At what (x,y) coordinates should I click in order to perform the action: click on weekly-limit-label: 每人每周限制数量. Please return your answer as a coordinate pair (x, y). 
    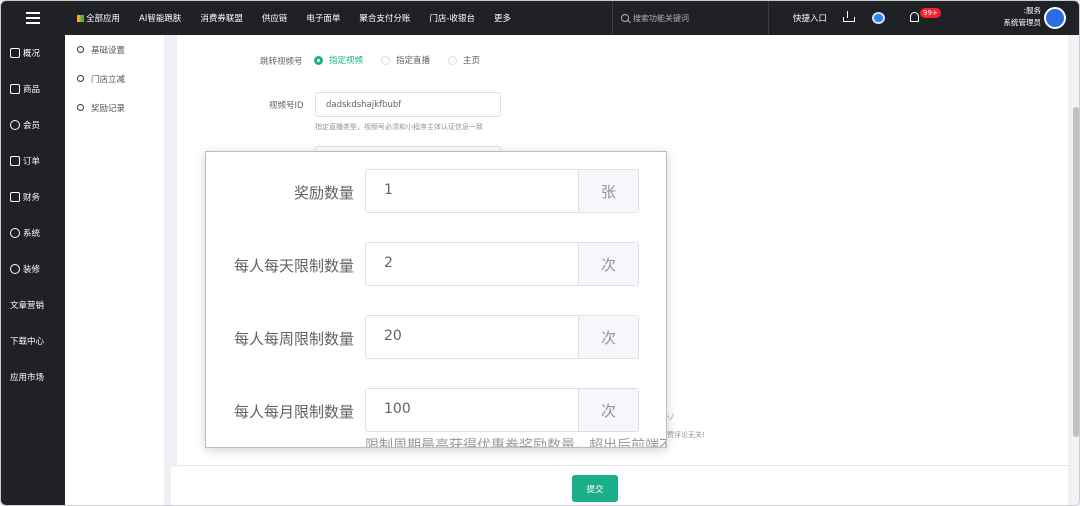
    Looking at the image, I should click on (293, 339).